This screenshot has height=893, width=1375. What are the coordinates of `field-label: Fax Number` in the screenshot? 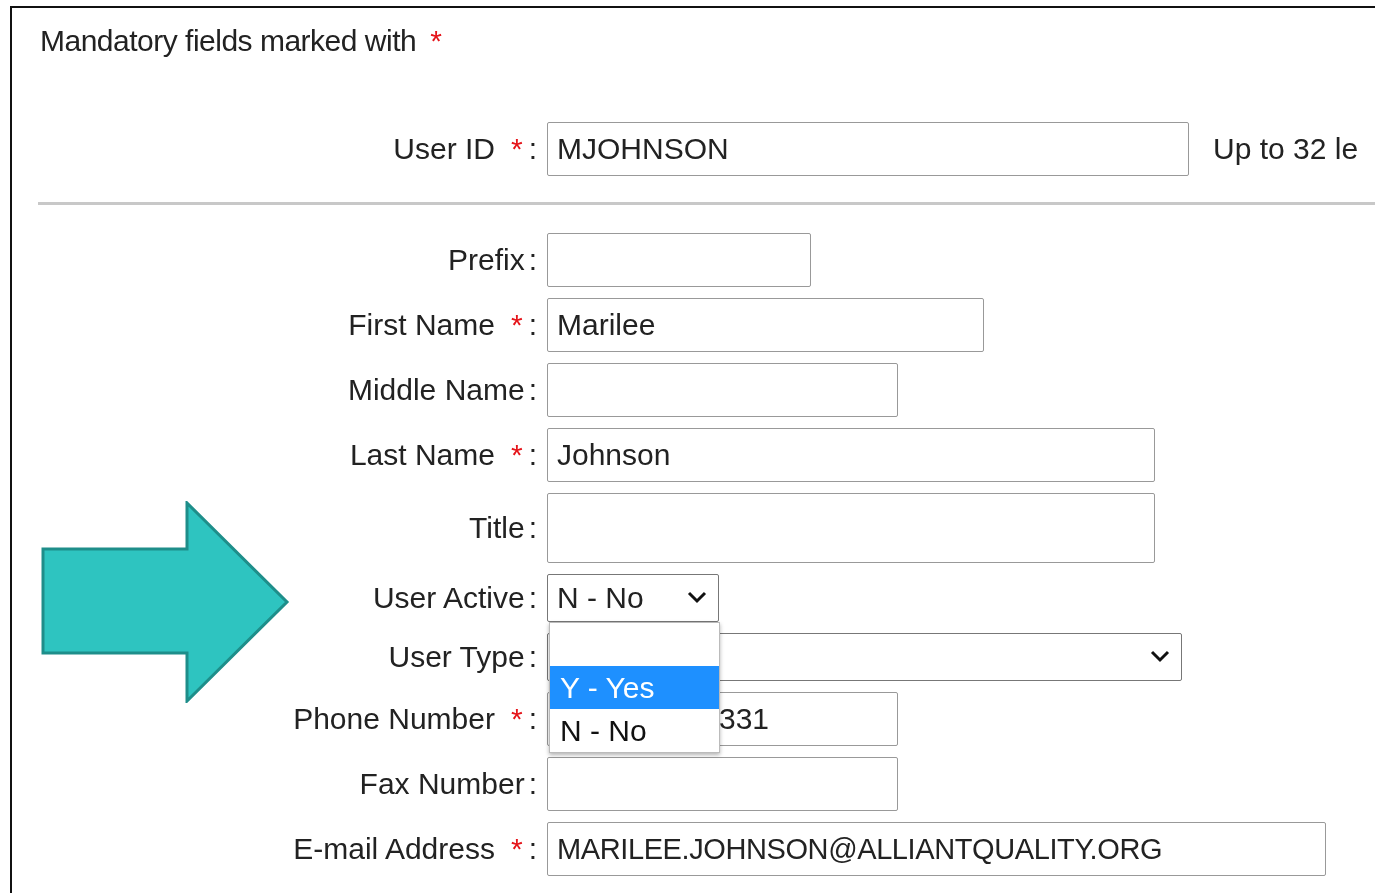 It's located at (442, 784).